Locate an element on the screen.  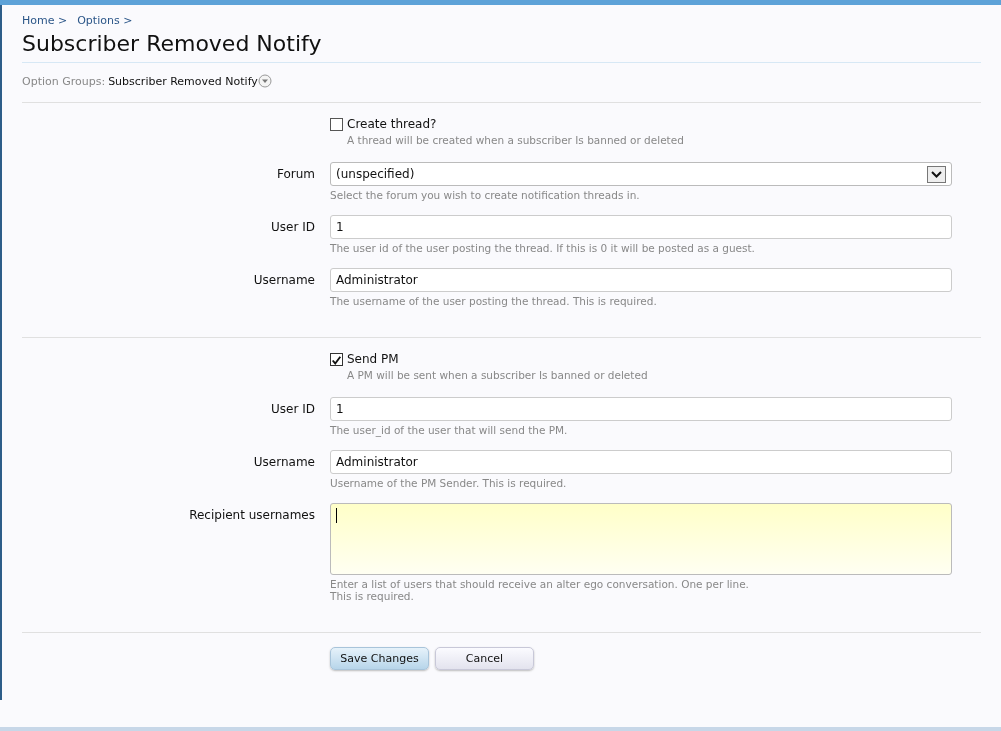
option-groups-label: Option Groups: is located at coordinates (64, 81).